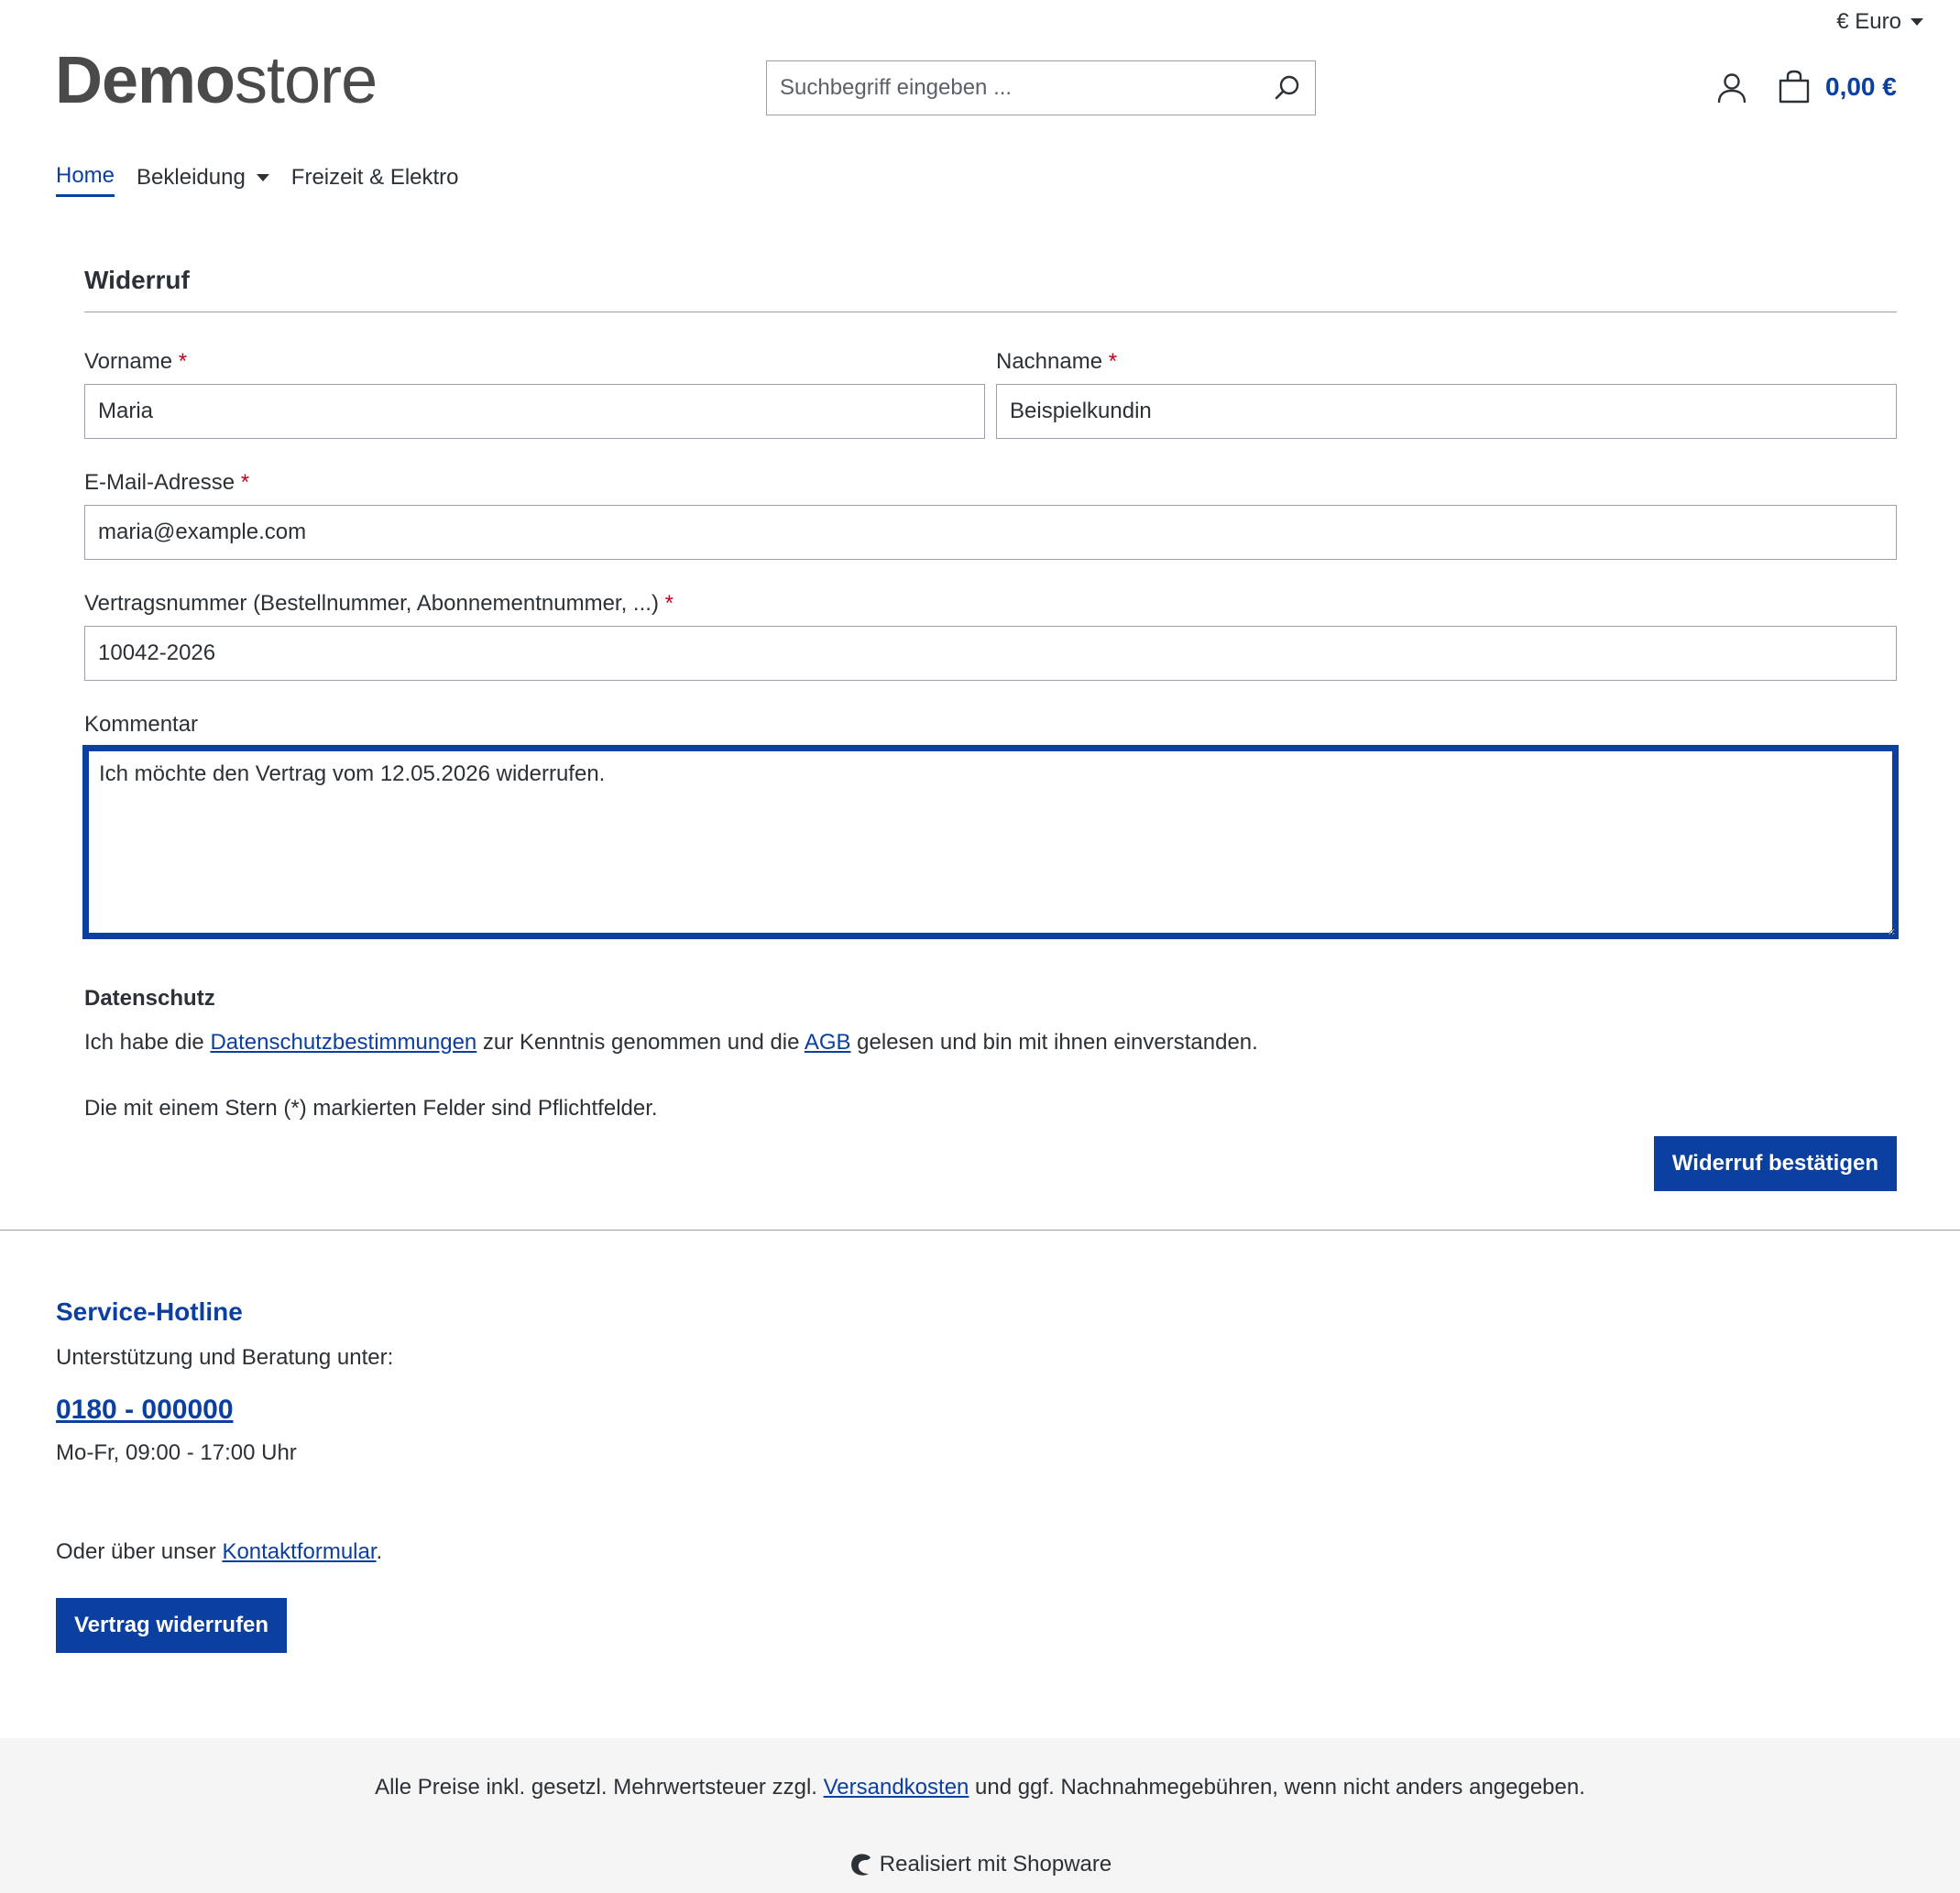  I want to click on submit-row: Widerruf bestätigen, so click(990, 1164).